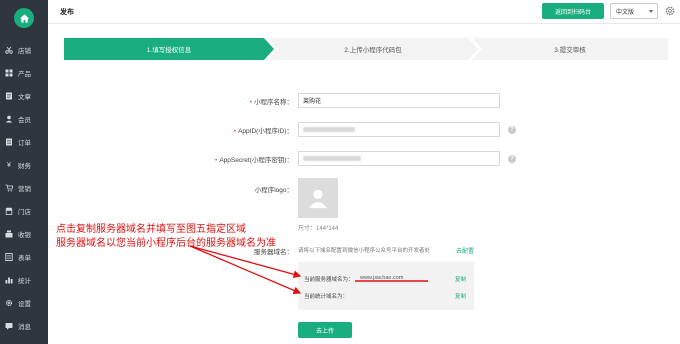 Image resolution: width=680 pixels, height=344 pixels. I want to click on document-icon, so click(9, 96).